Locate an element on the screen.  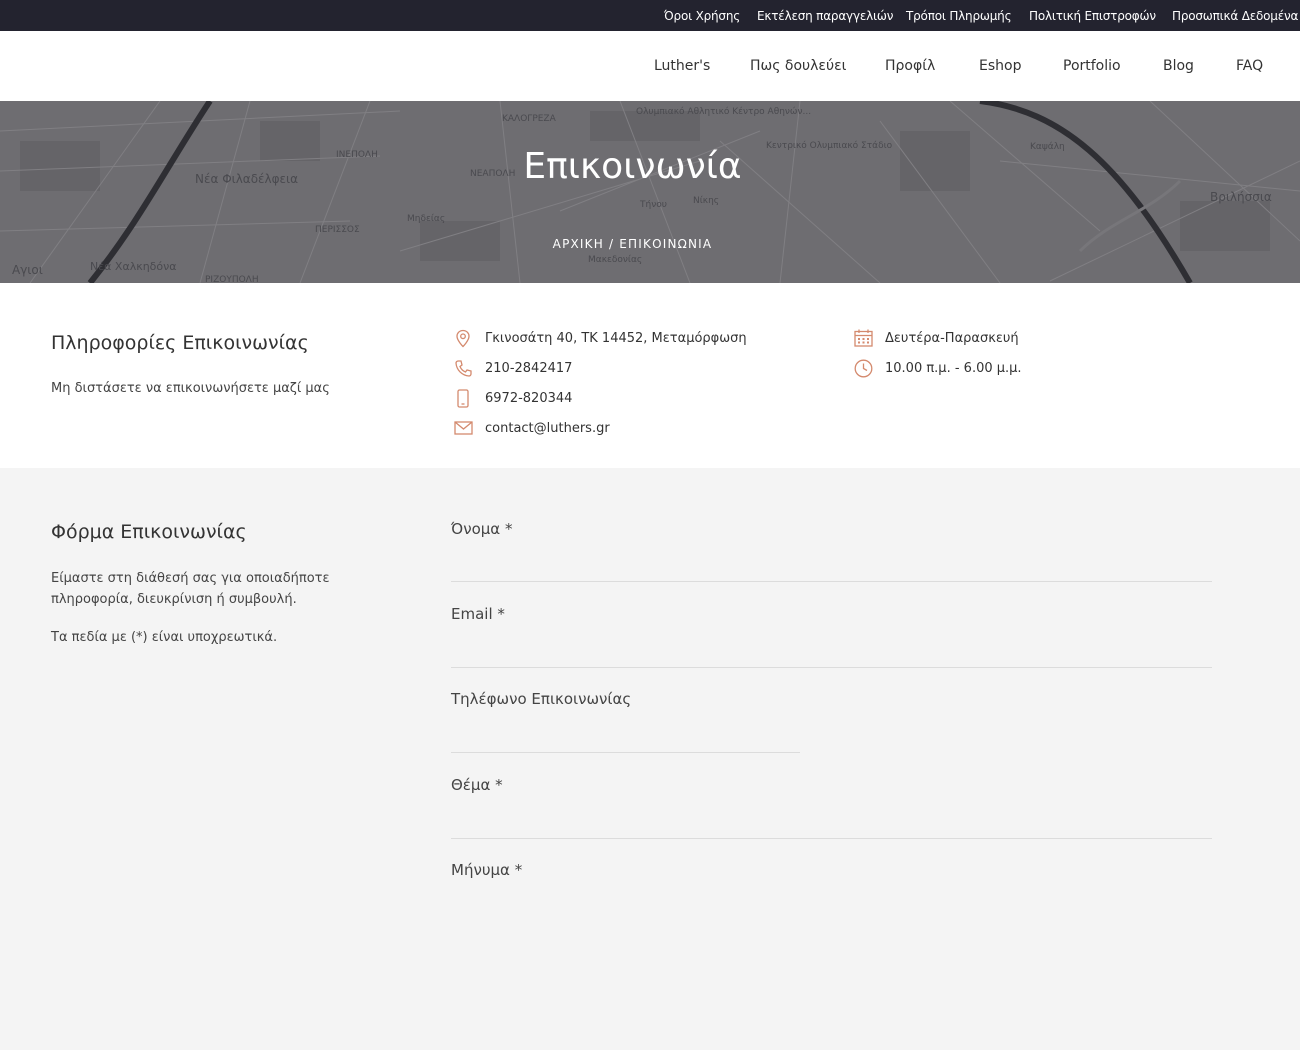
mobile-phone-icon is located at coordinates (463, 398).